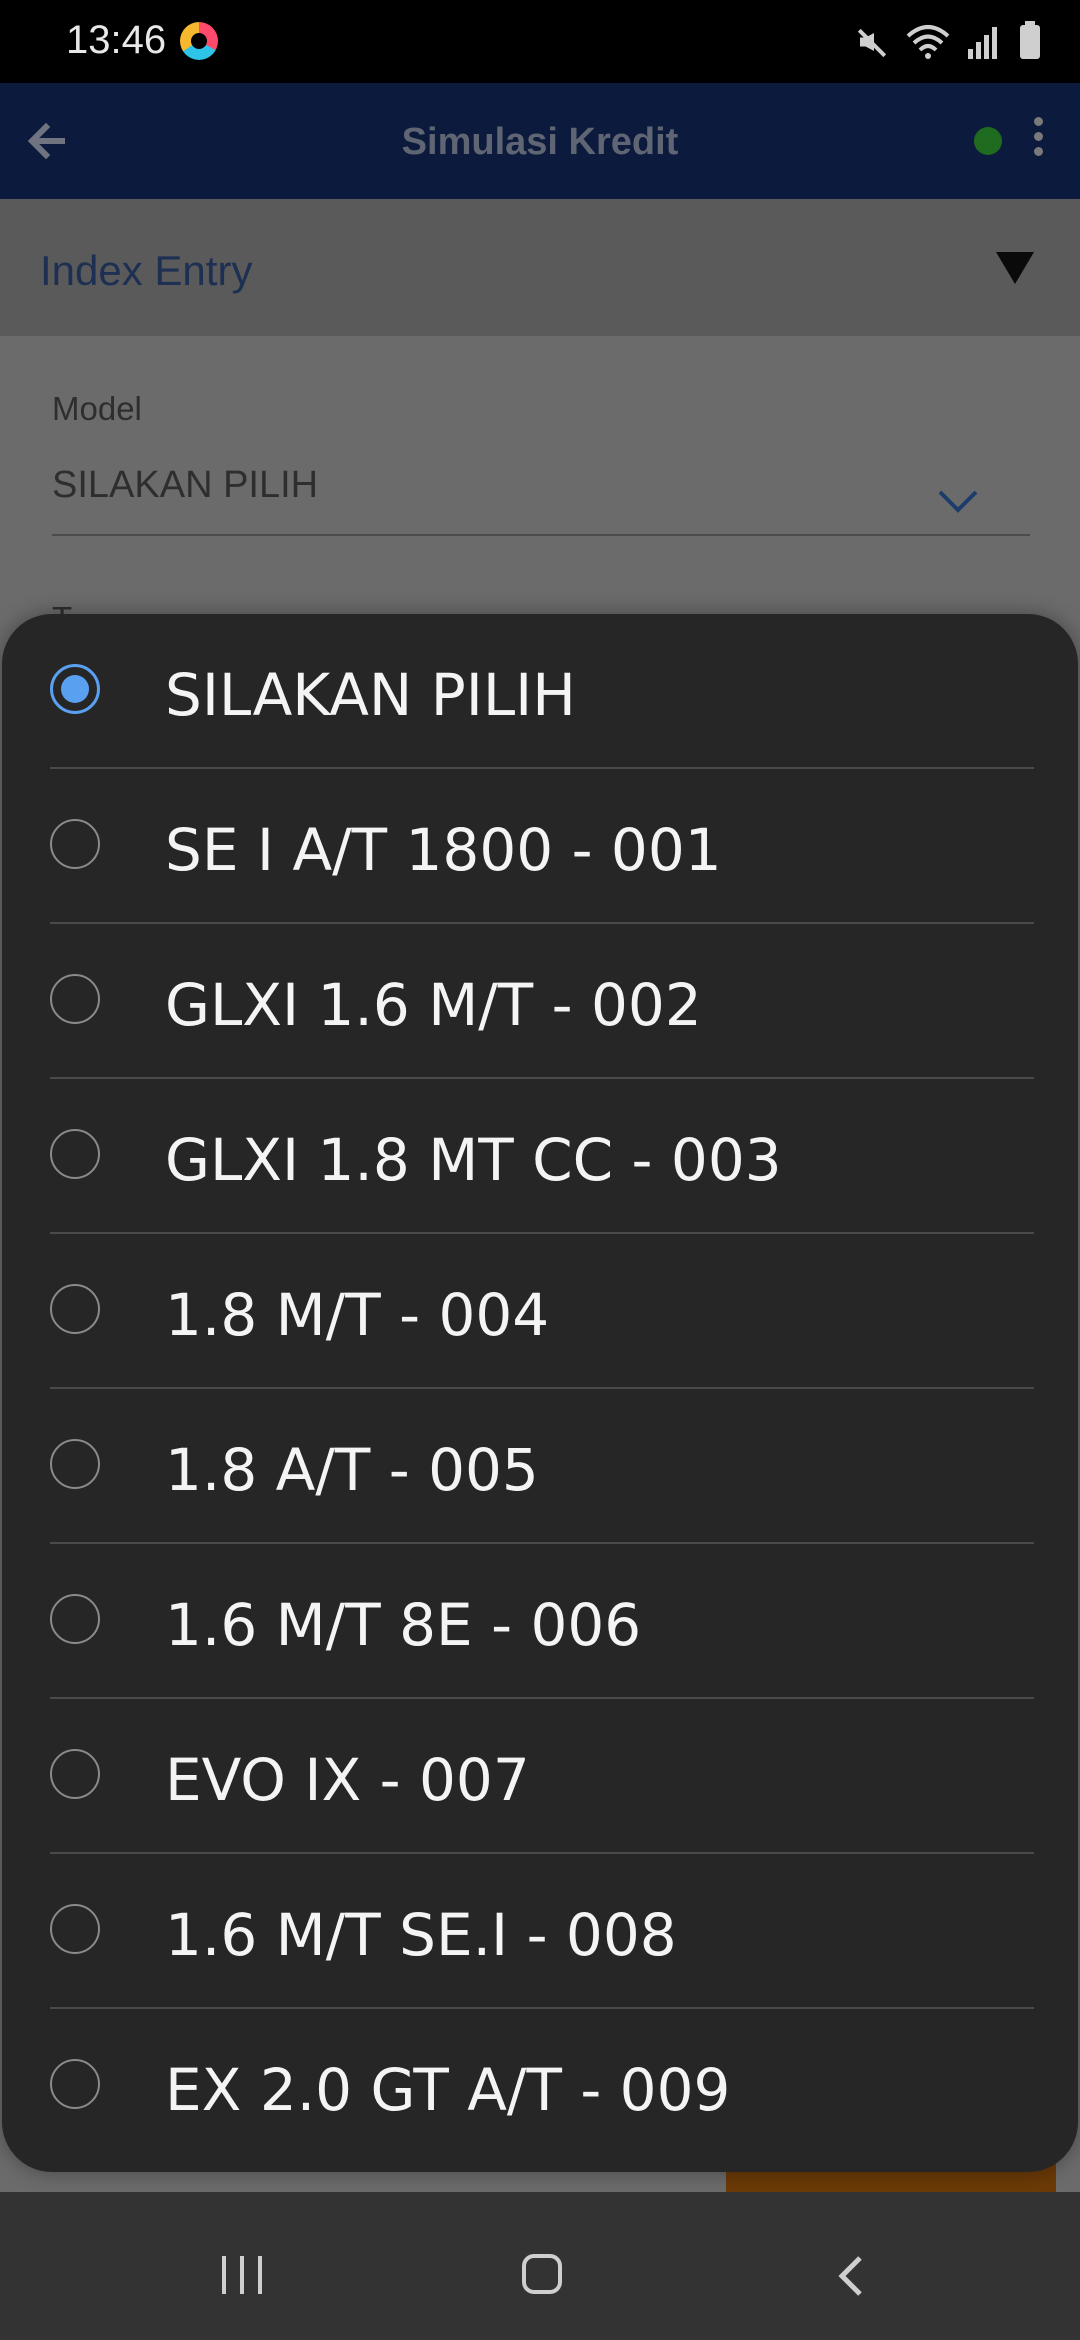 This screenshot has width=1080, height=2340. What do you see at coordinates (97, 408) in the screenshot?
I see `model-label: Model` at bounding box center [97, 408].